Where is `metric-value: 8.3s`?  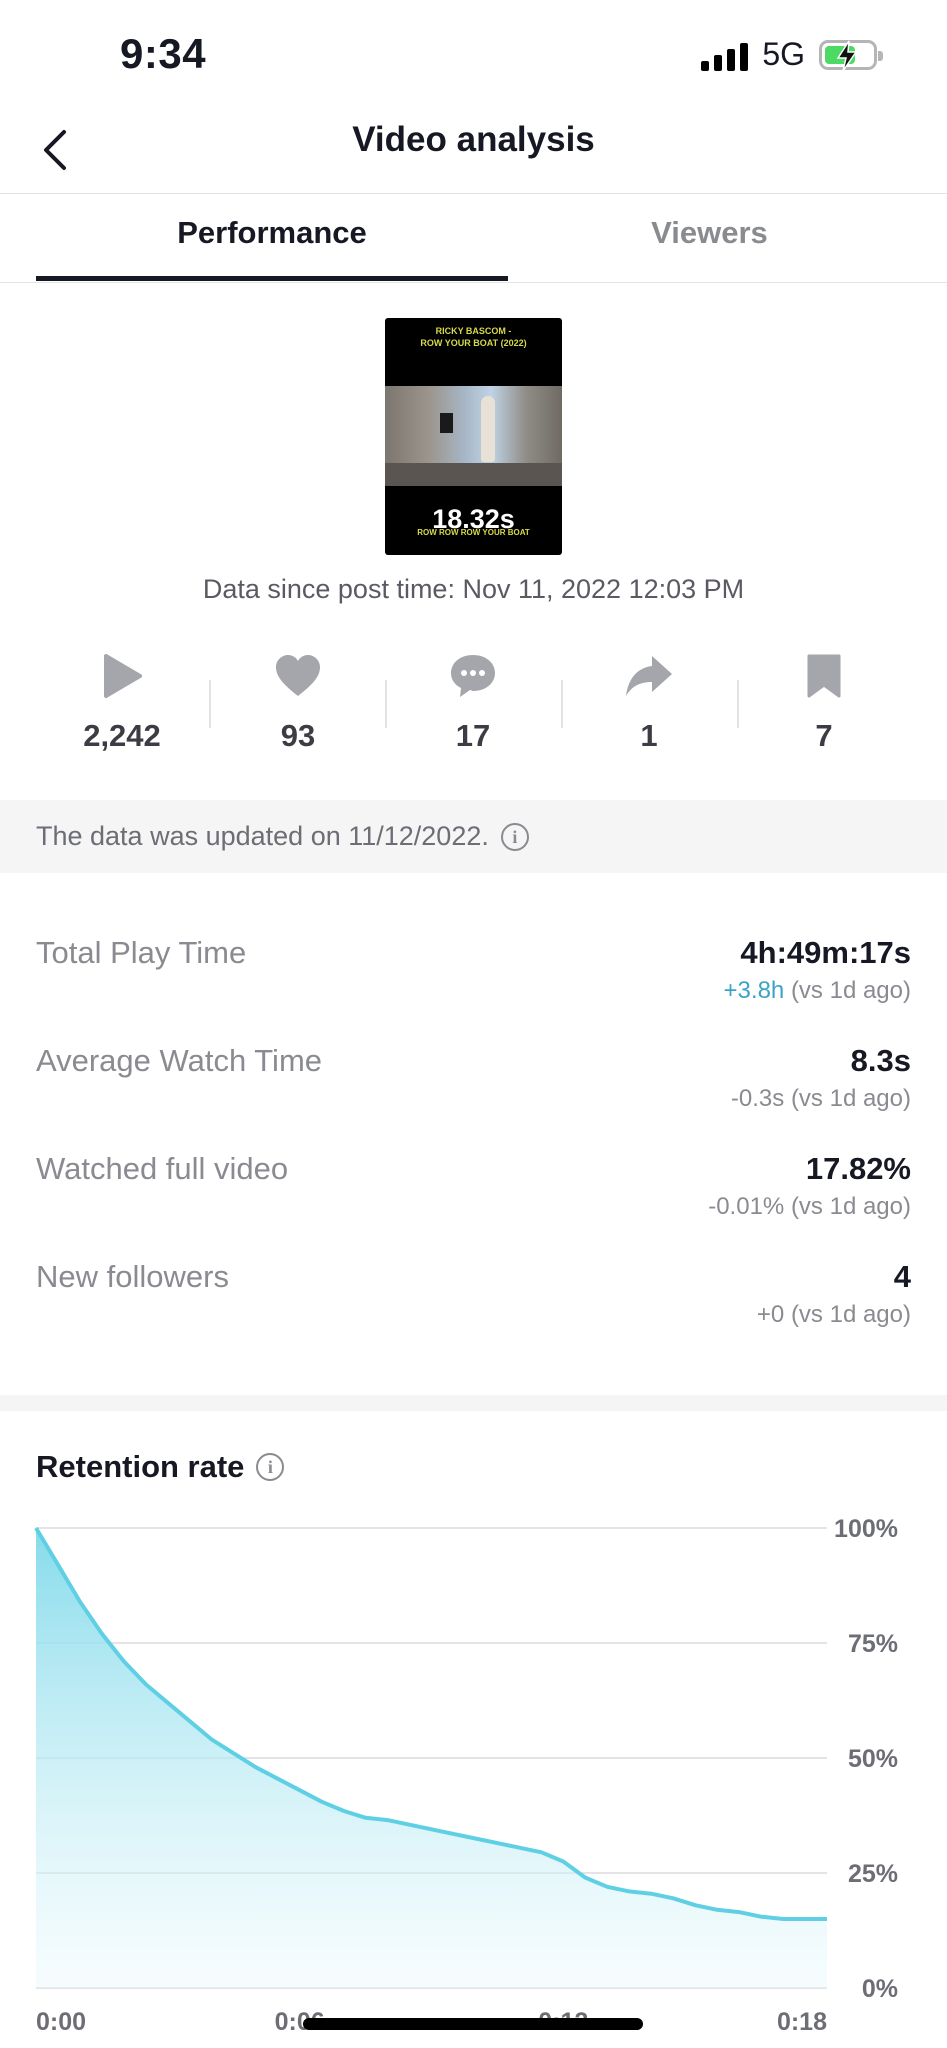
metric-value: 8.3s is located at coordinates (880, 1060).